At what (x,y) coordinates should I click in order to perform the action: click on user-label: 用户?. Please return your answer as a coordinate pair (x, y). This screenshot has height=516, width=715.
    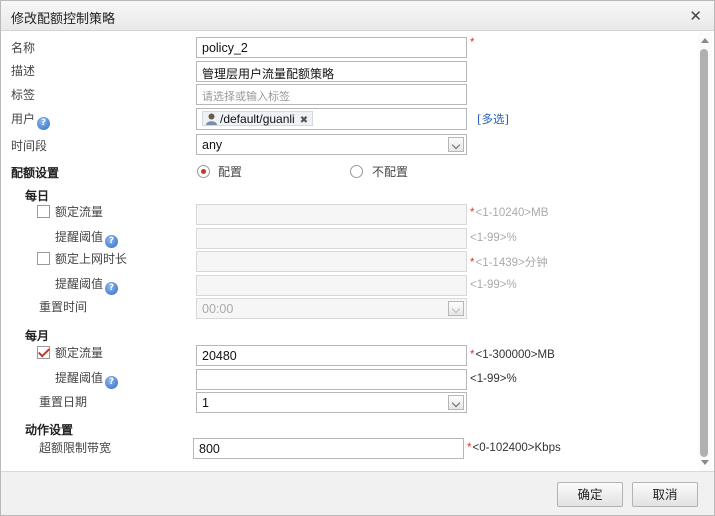
    Looking at the image, I should click on (31, 120).